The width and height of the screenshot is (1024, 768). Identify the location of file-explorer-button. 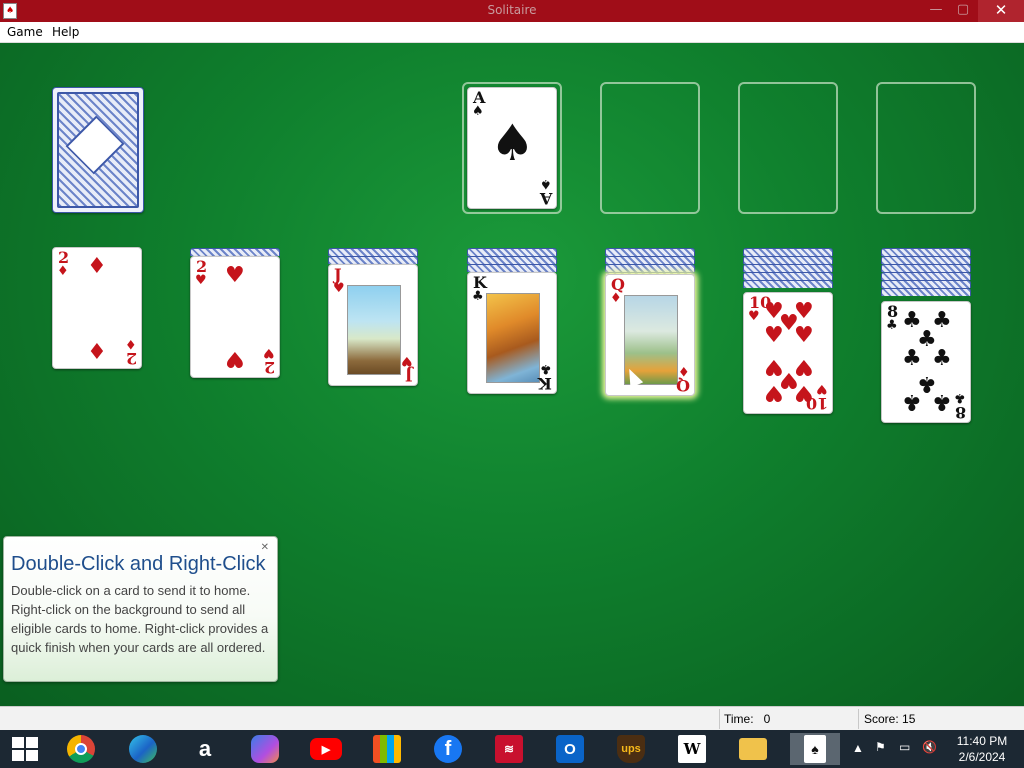
(753, 749).